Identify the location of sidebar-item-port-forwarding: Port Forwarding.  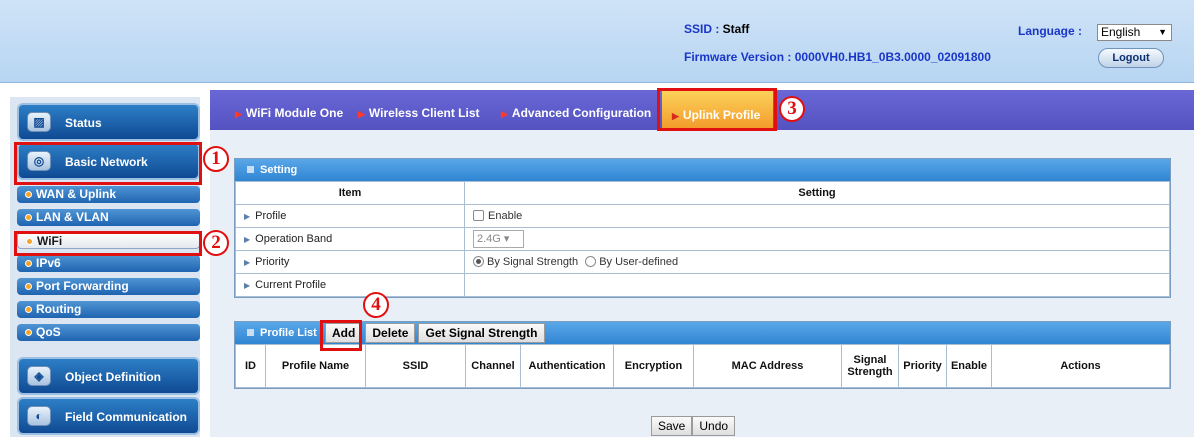
(108, 286).